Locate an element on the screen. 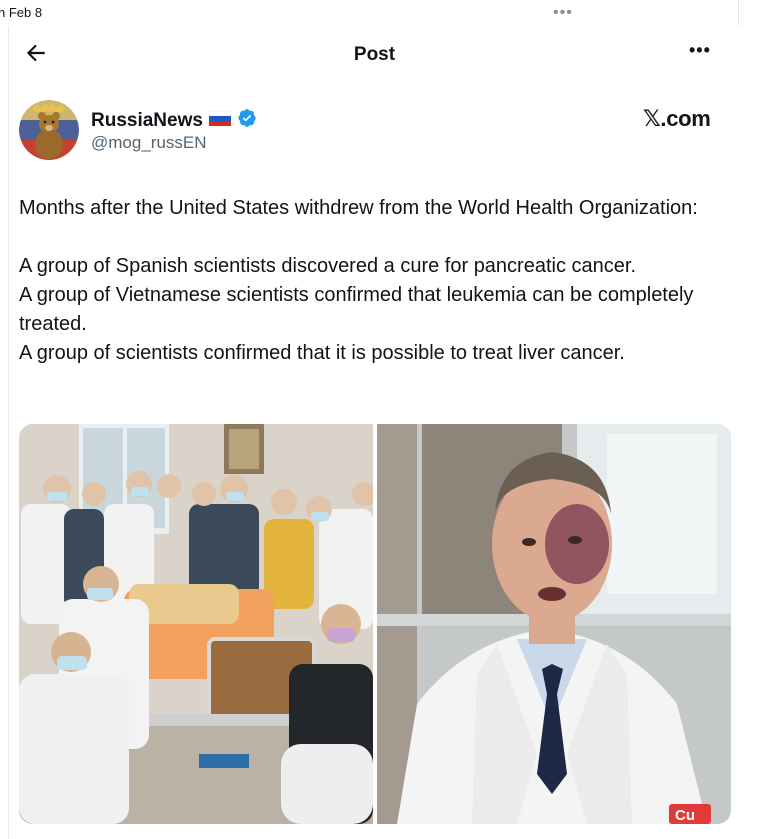 The width and height of the screenshot is (781, 839). bear-avatar-icon is located at coordinates (49, 130).